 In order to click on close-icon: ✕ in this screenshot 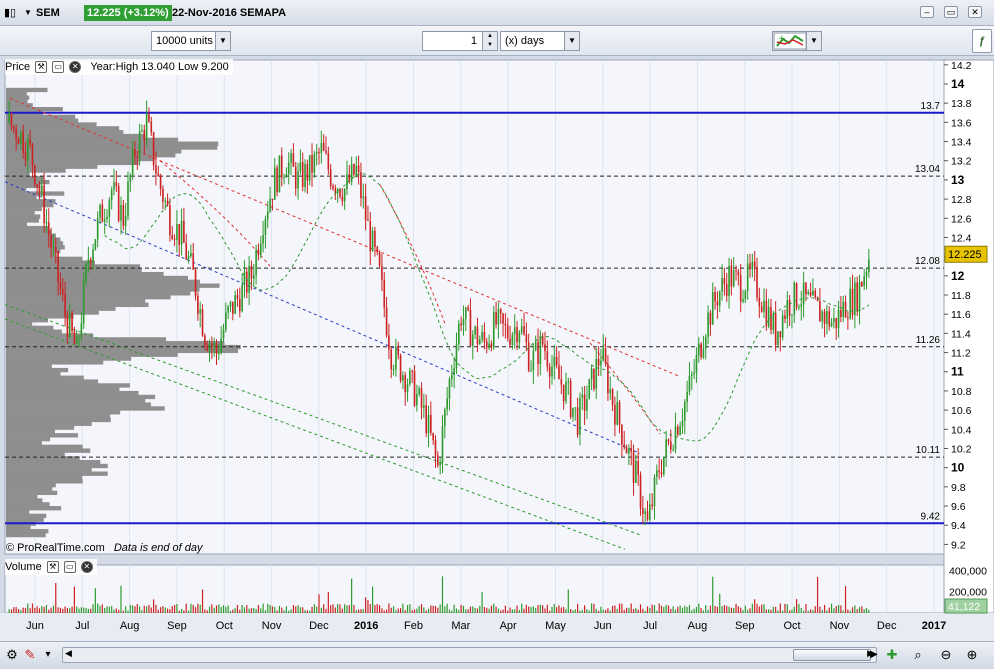, I will do `click(975, 12)`.